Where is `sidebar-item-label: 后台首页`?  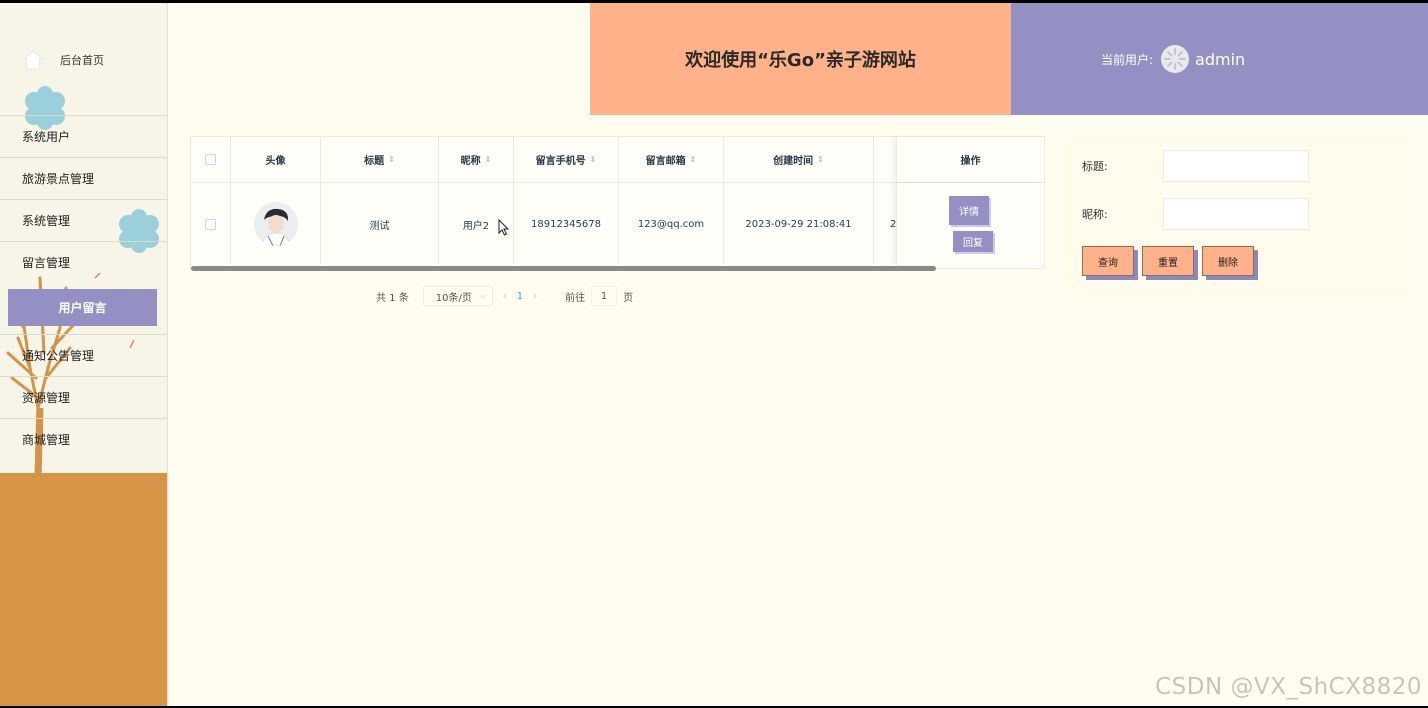 sidebar-item-label: 后台首页 is located at coordinates (82, 60).